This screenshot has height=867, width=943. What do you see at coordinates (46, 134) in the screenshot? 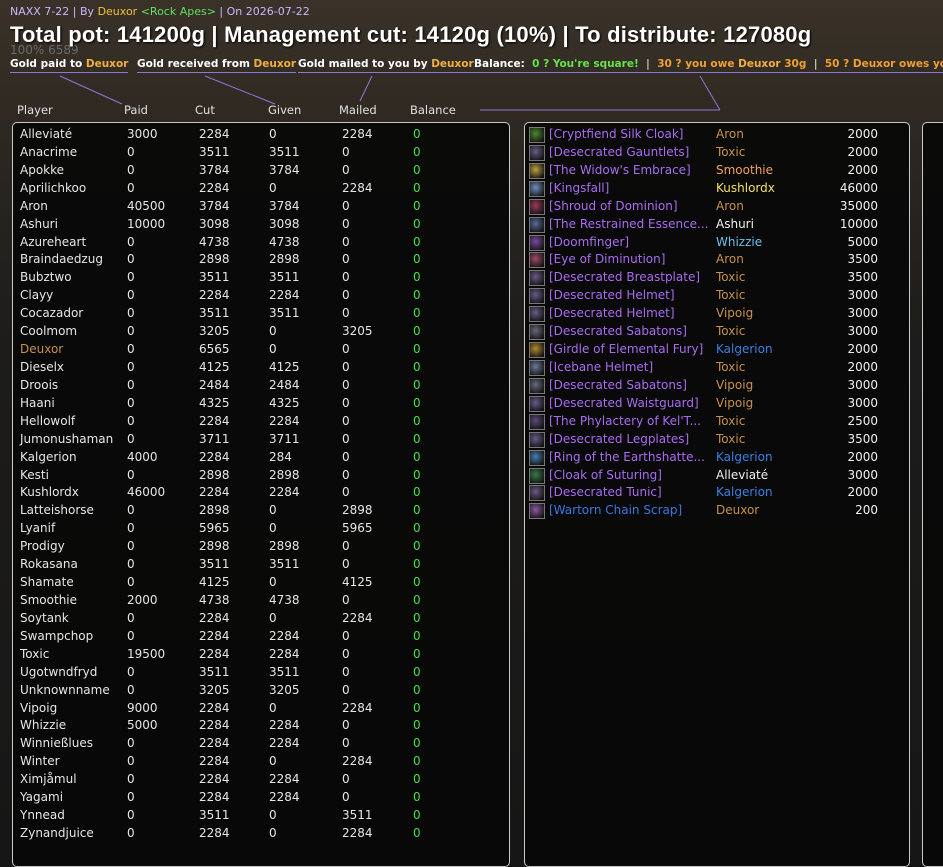
I see `player-name: Alleviaté` at bounding box center [46, 134].